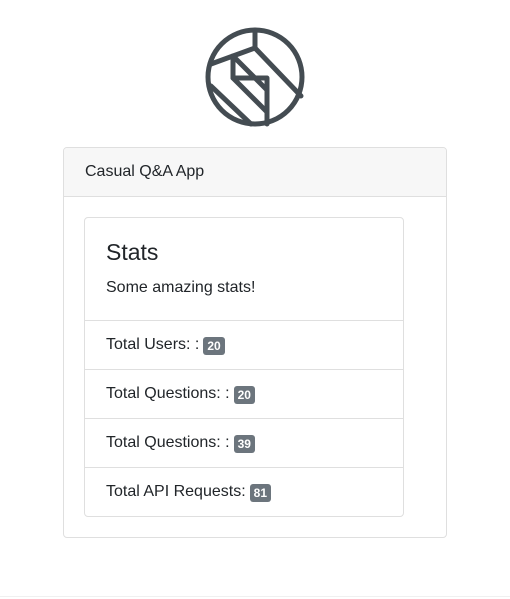 This screenshot has width=510, height=599. Describe the element at coordinates (255, 596) in the screenshot. I see `page-divider` at that location.